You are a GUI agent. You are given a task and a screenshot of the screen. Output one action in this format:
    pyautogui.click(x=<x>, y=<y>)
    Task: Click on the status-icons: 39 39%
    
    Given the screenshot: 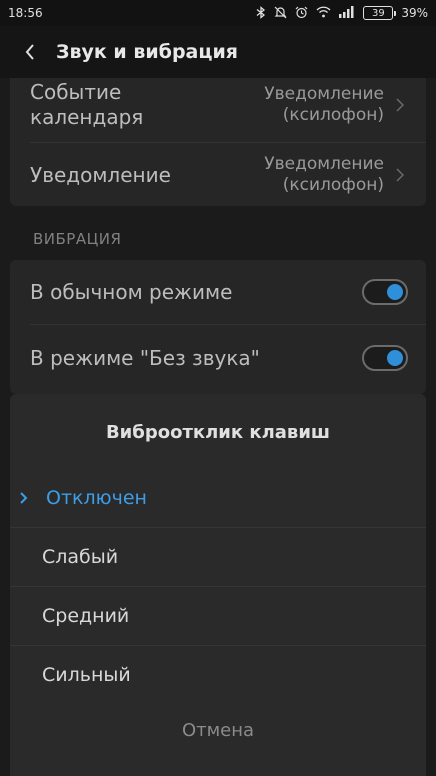 What is the action you would take?
    pyautogui.click(x=342, y=13)
    